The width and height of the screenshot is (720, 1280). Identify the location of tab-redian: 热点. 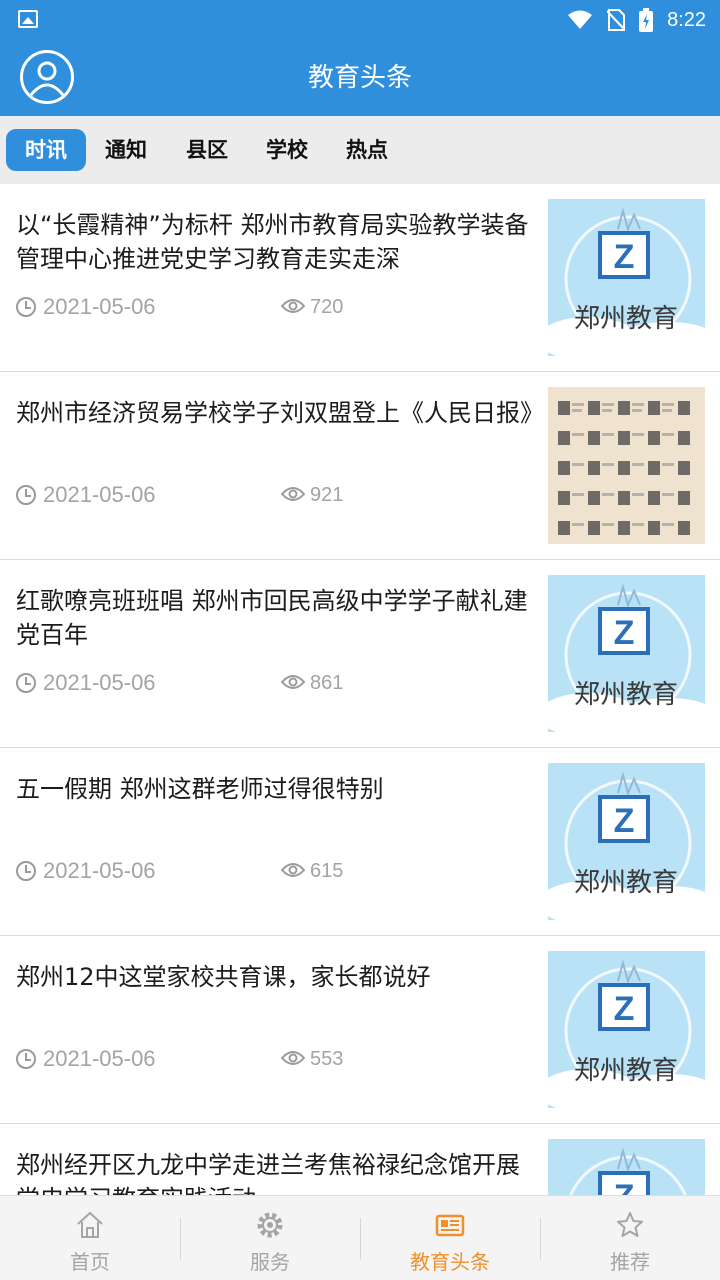
(367, 150).